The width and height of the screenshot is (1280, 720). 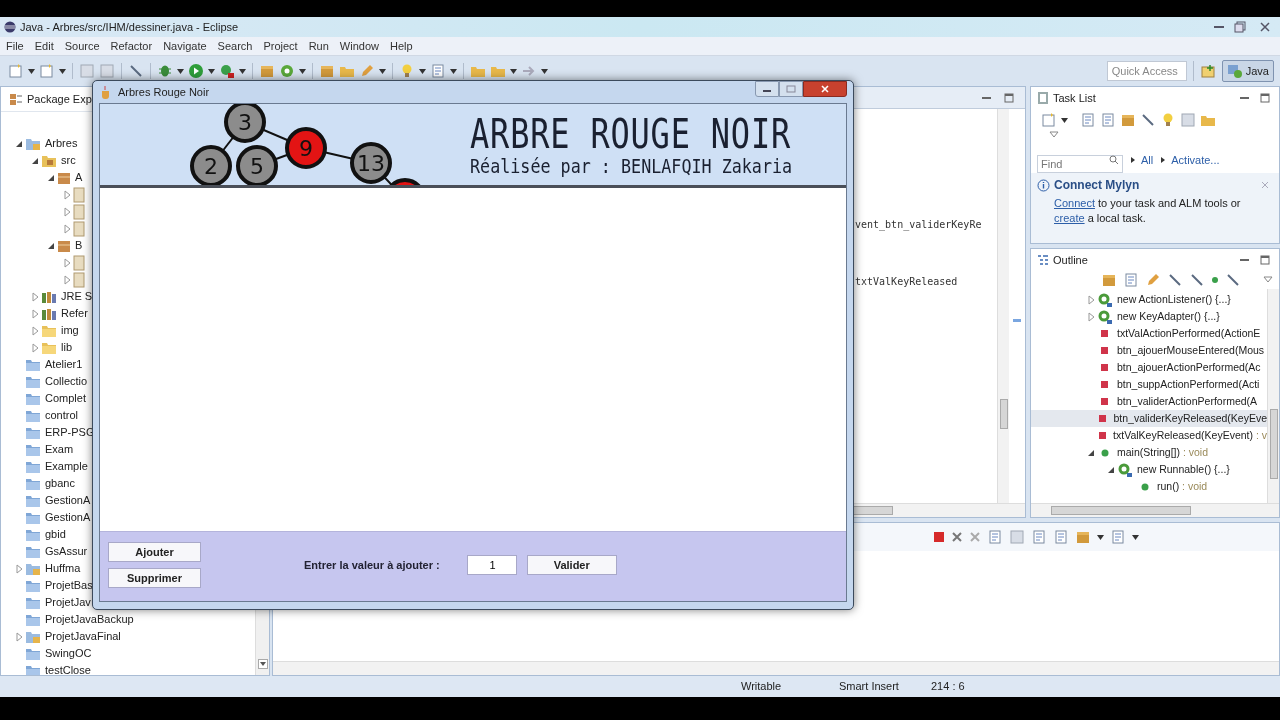 What do you see at coordinates (79, 177) in the screenshot?
I see `tree-item: A` at bounding box center [79, 177].